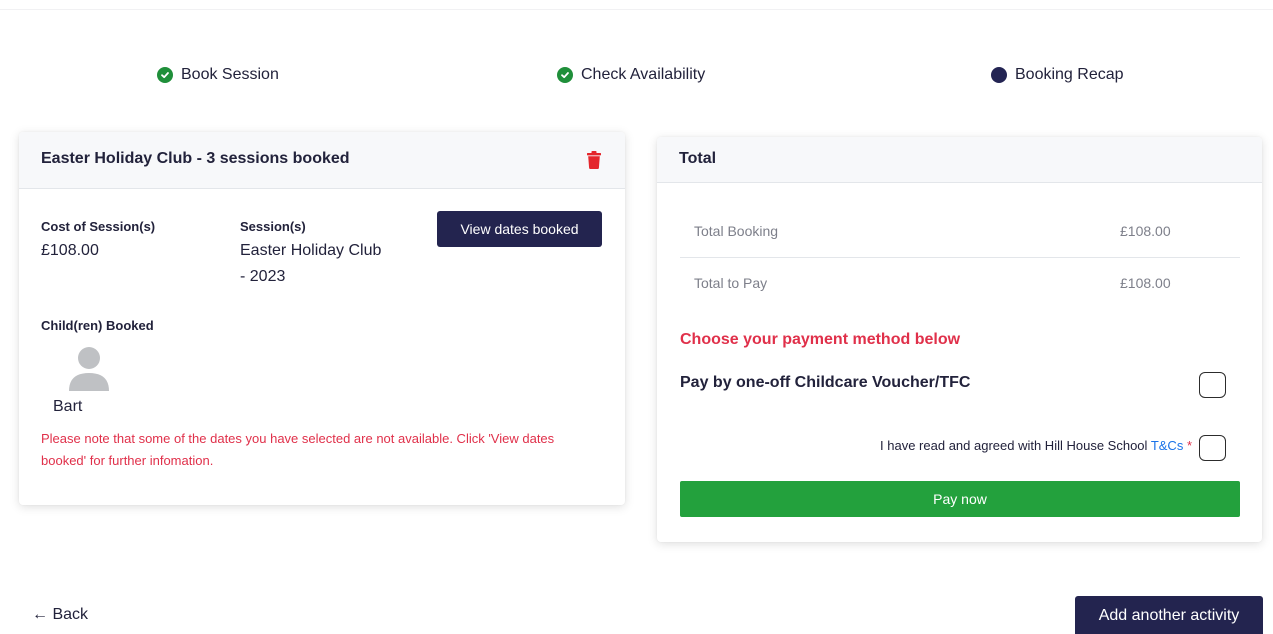  I want to click on total-card-header: Total, so click(959, 160).